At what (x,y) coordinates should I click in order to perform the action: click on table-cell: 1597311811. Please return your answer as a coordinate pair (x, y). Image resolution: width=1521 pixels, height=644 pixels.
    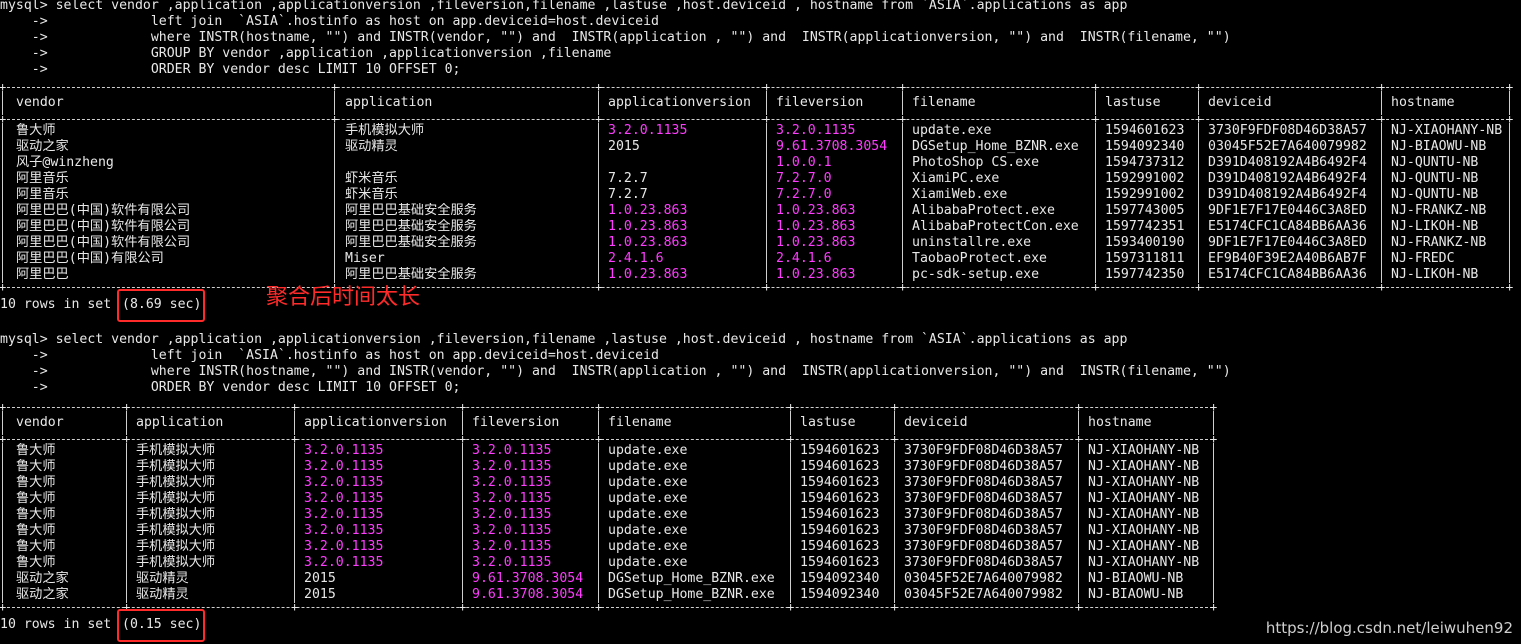
    Looking at the image, I should click on (1144, 259).